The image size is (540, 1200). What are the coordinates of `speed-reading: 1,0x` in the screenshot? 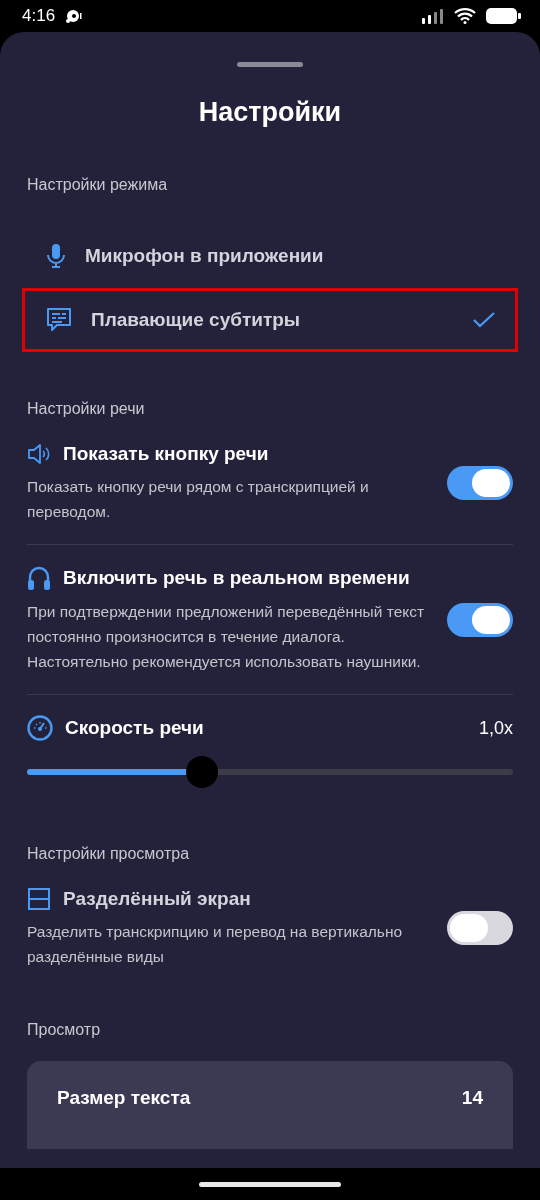 It's located at (495, 728).